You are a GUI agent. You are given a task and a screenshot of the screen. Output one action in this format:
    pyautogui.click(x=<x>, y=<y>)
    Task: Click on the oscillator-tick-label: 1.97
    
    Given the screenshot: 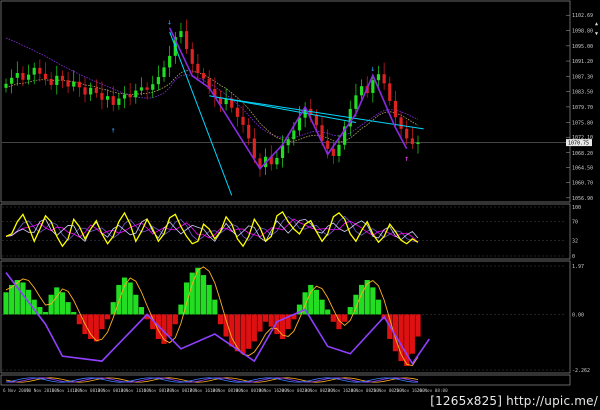 What is the action you would take?
    pyautogui.click(x=578, y=267)
    